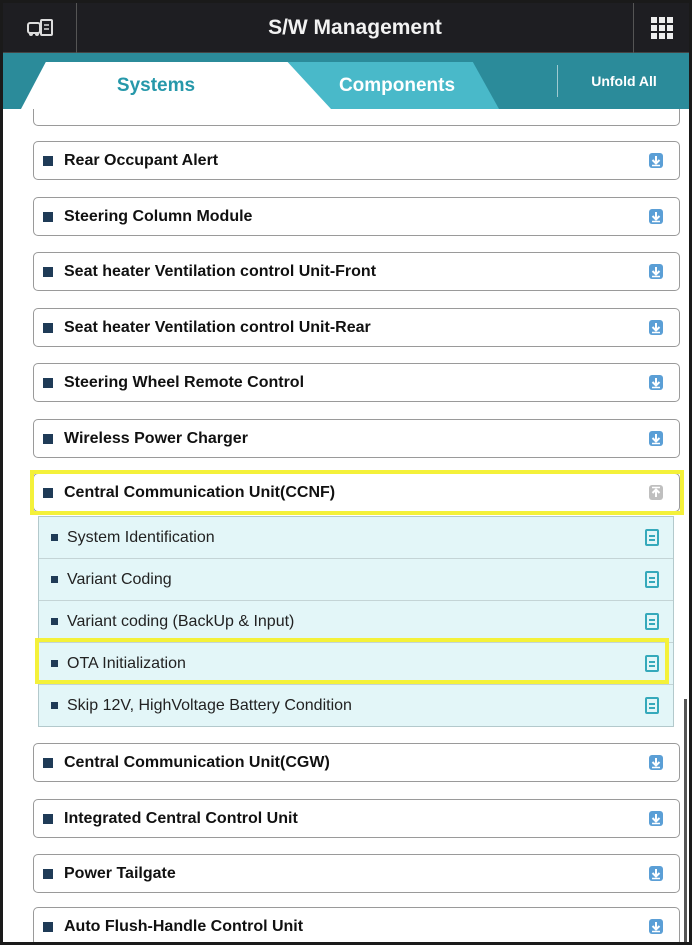 The image size is (692, 945). What do you see at coordinates (356, 538) in the screenshot?
I see `submenu-item-system-identification: System Identification` at bounding box center [356, 538].